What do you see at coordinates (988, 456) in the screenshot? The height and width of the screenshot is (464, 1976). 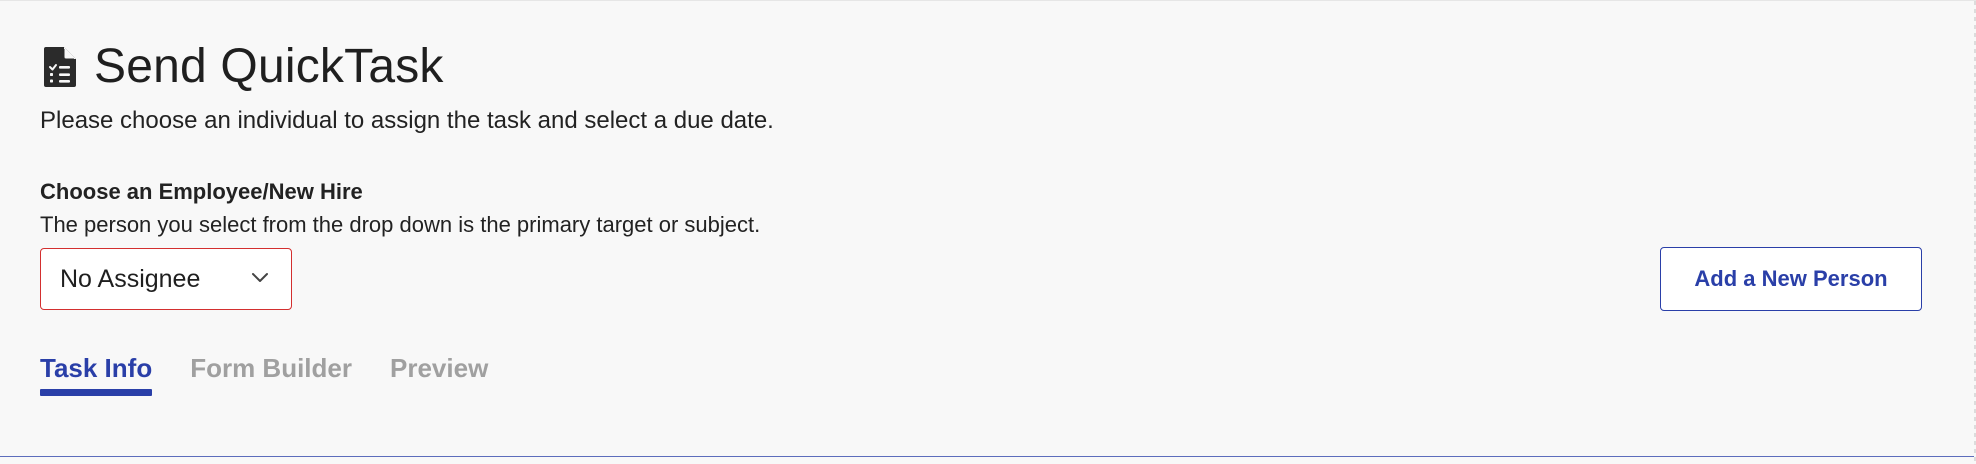 I see `tab-bar-divider` at bounding box center [988, 456].